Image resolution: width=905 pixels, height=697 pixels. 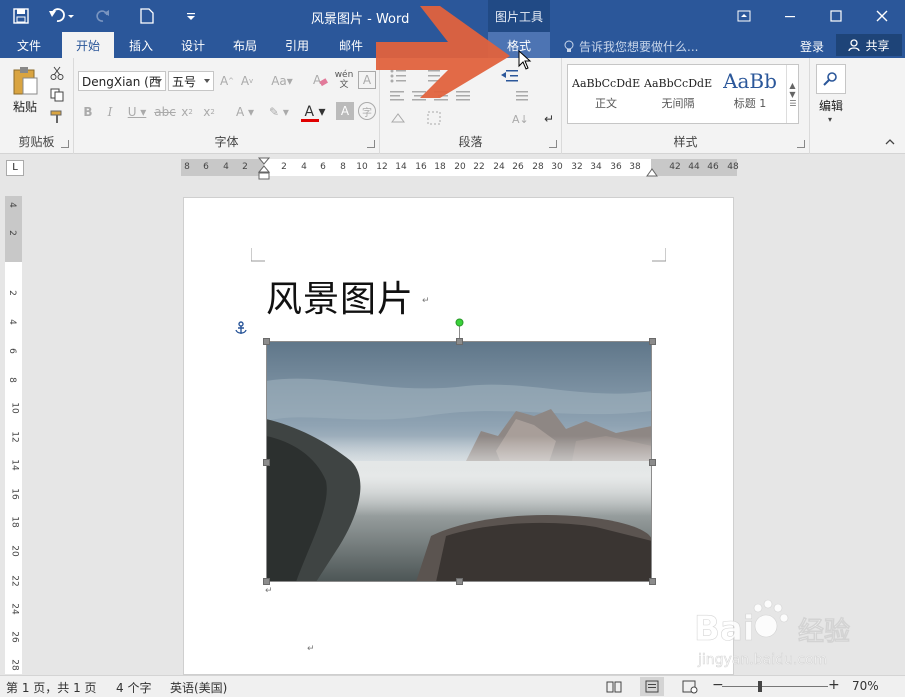 I want to click on resize-handle-e, so click(x=652, y=462).